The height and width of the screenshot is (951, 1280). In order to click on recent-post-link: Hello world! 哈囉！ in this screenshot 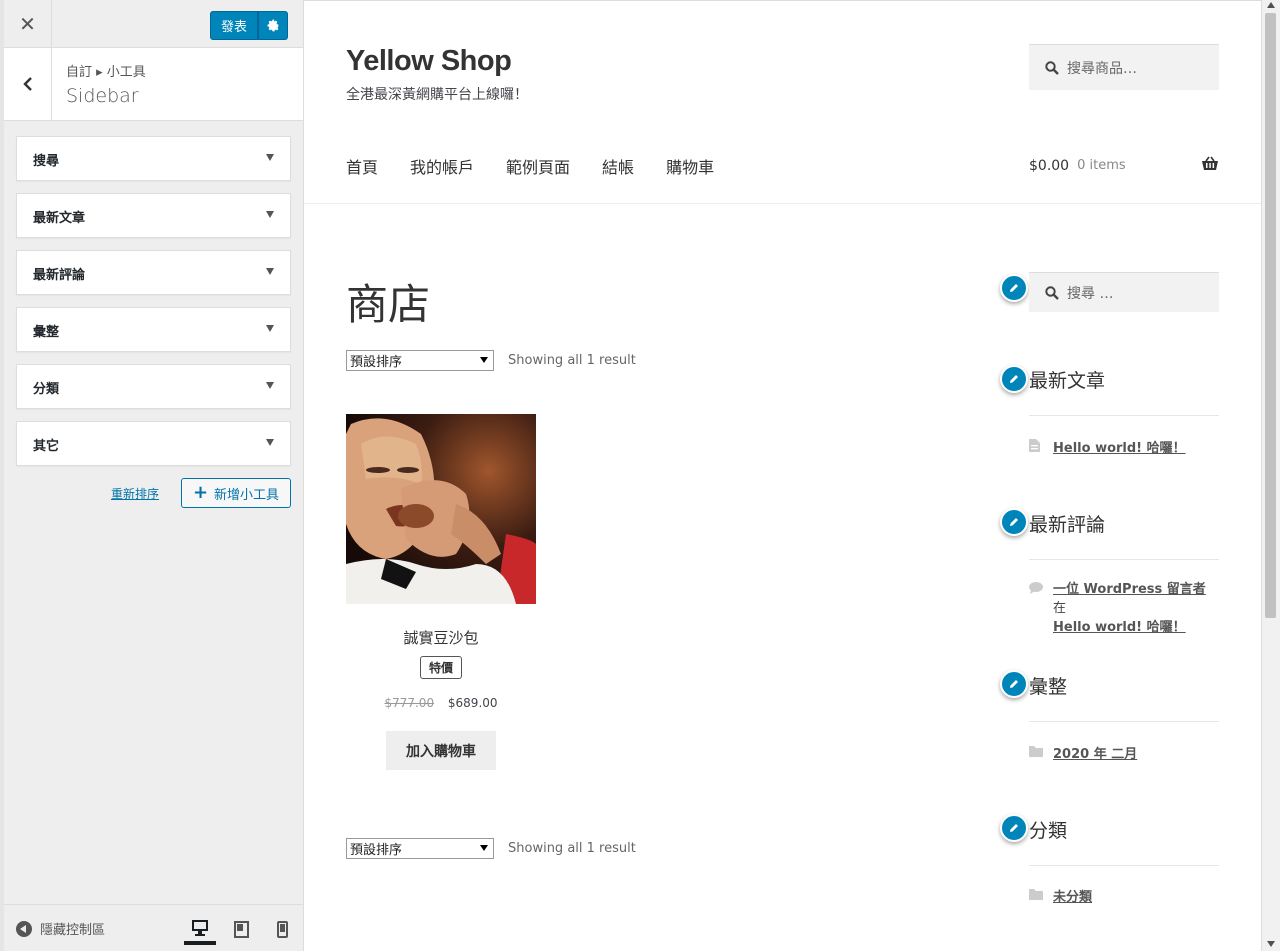, I will do `click(1119, 446)`.